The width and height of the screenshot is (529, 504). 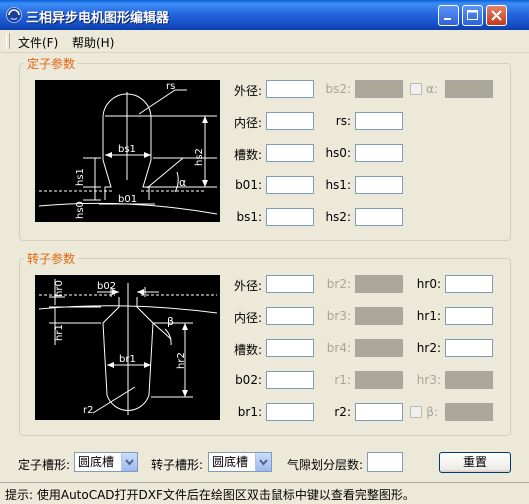 I want to click on stator-hs0-label: hs0:, so click(x=338, y=153).